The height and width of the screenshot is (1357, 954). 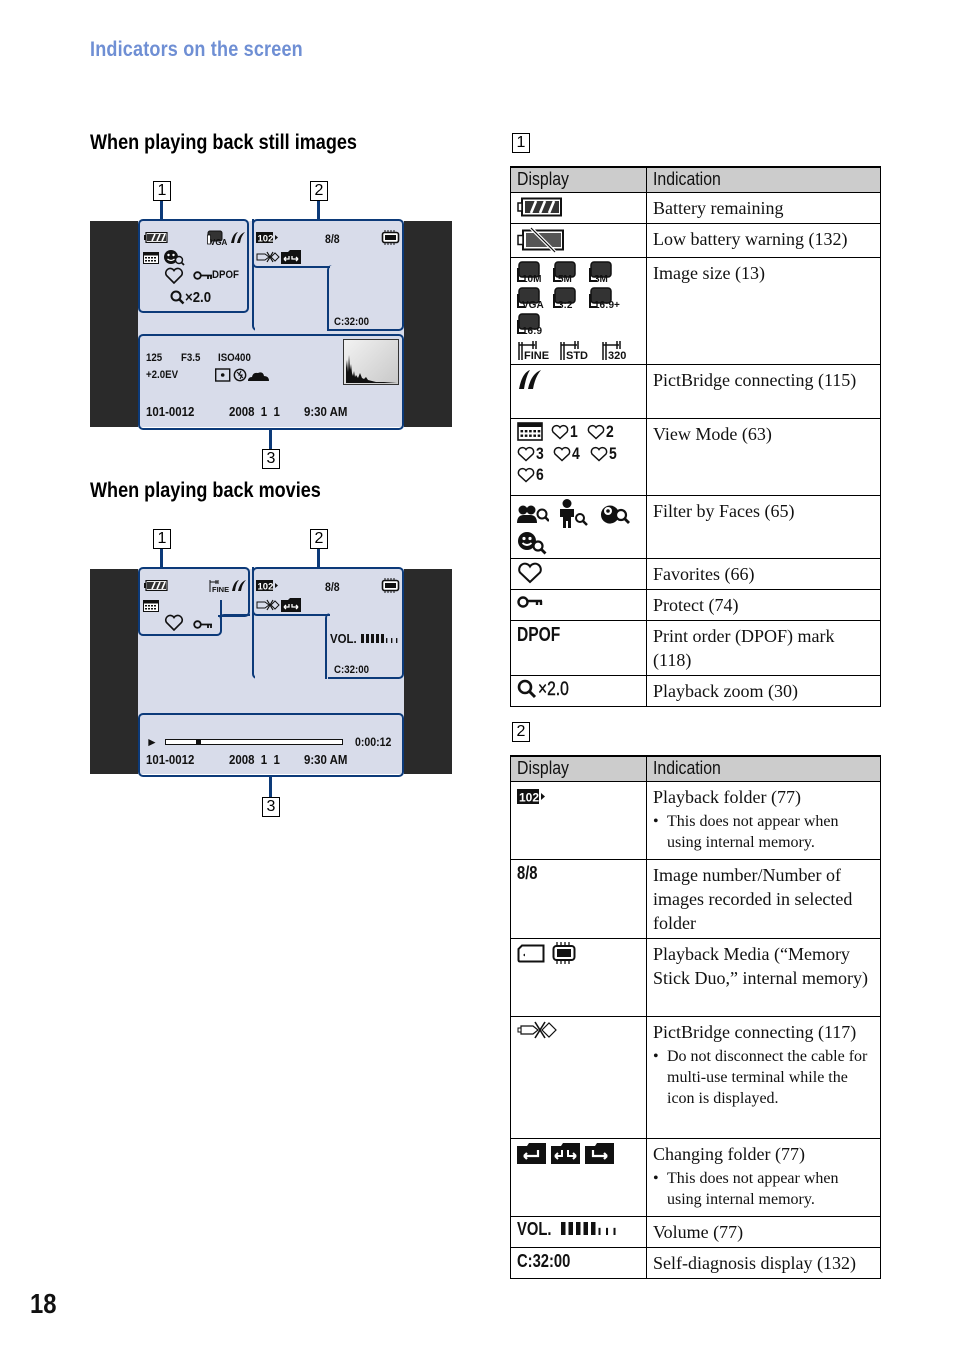 I want to click on section-title: Indicators on the screen, so click(x=196, y=49).